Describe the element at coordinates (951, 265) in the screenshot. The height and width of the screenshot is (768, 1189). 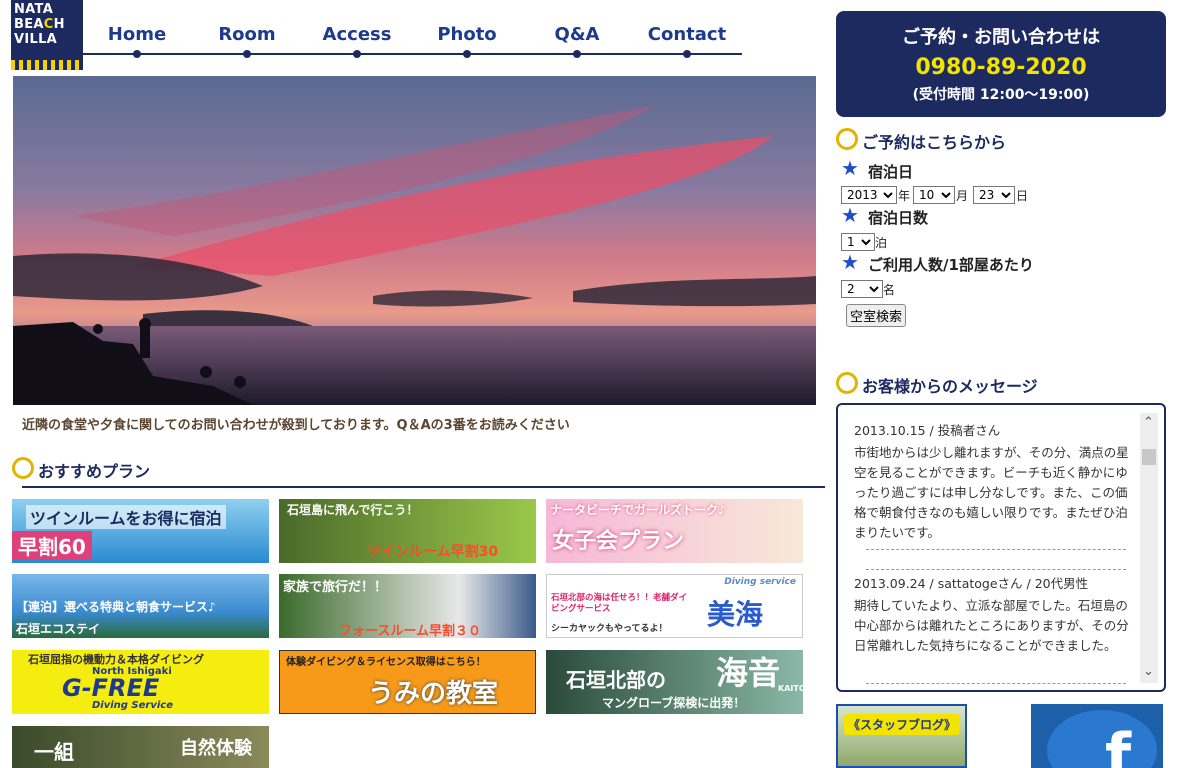
I see `guests-label: ご利用人数/1部屋あたり` at that location.